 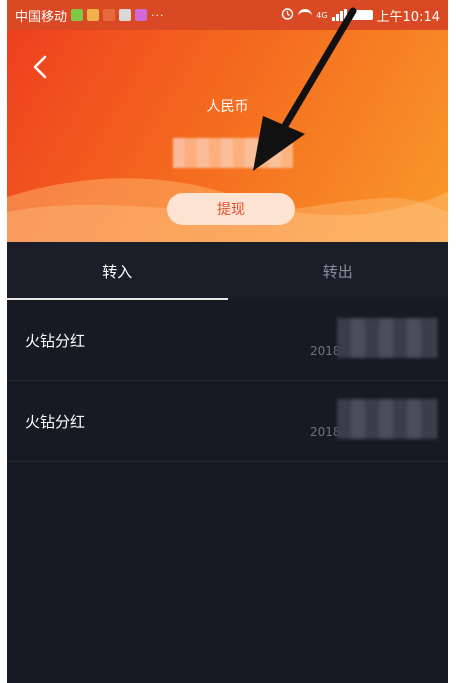 What do you see at coordinates (305, 15) in the screenshot?
I see `wifi-icon` at bounding box center [305, 15].